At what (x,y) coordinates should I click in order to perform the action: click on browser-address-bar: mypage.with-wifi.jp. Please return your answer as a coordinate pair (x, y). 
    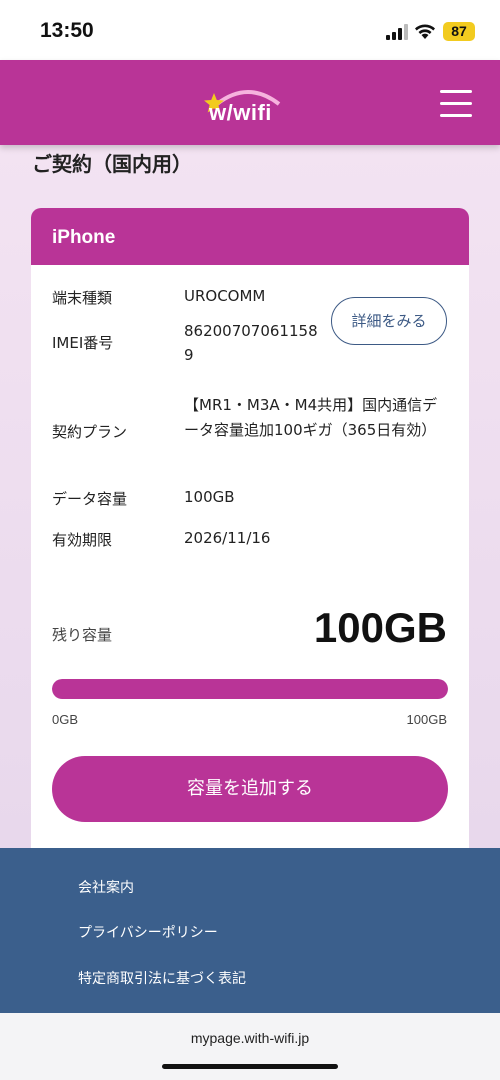
    Looking at the image, I should click on (250, 1046).